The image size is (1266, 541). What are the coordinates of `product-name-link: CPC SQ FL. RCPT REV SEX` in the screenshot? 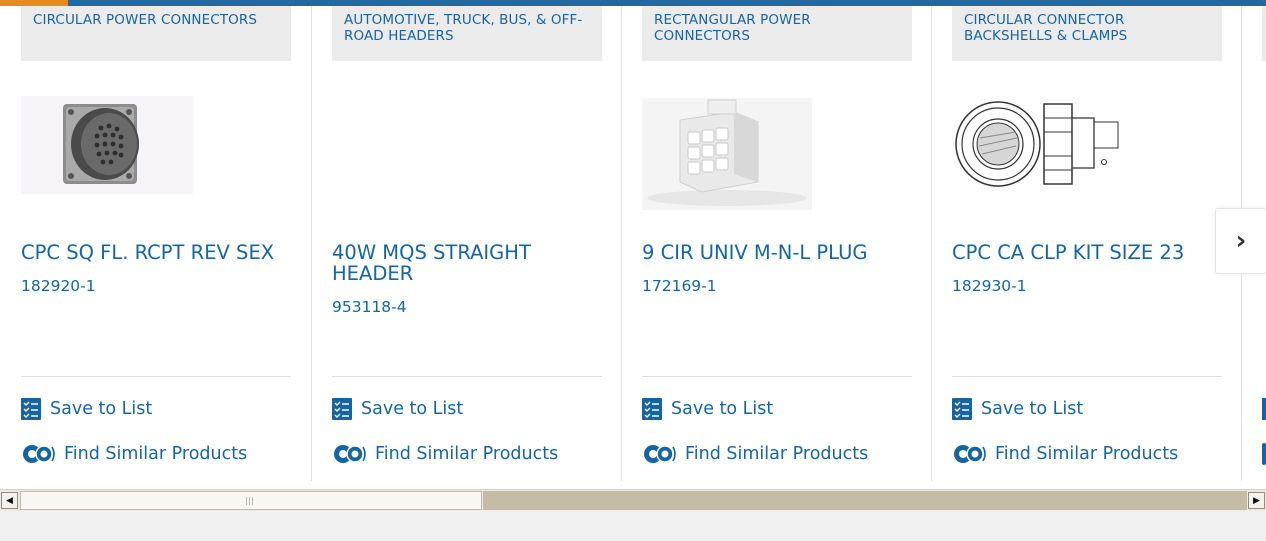 It's located at (156, 252).